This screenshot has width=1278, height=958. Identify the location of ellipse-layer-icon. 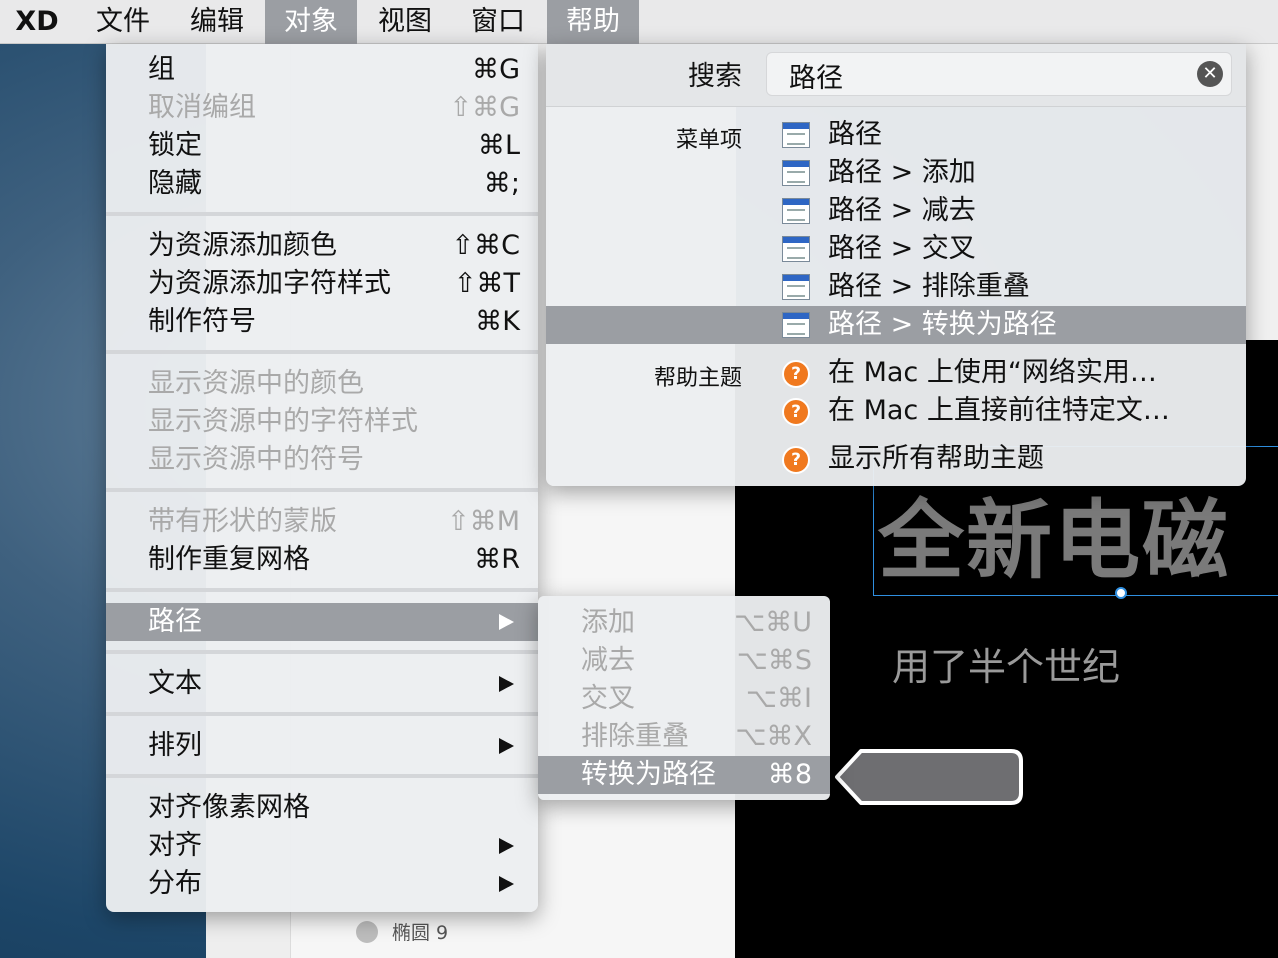
(367, 931).